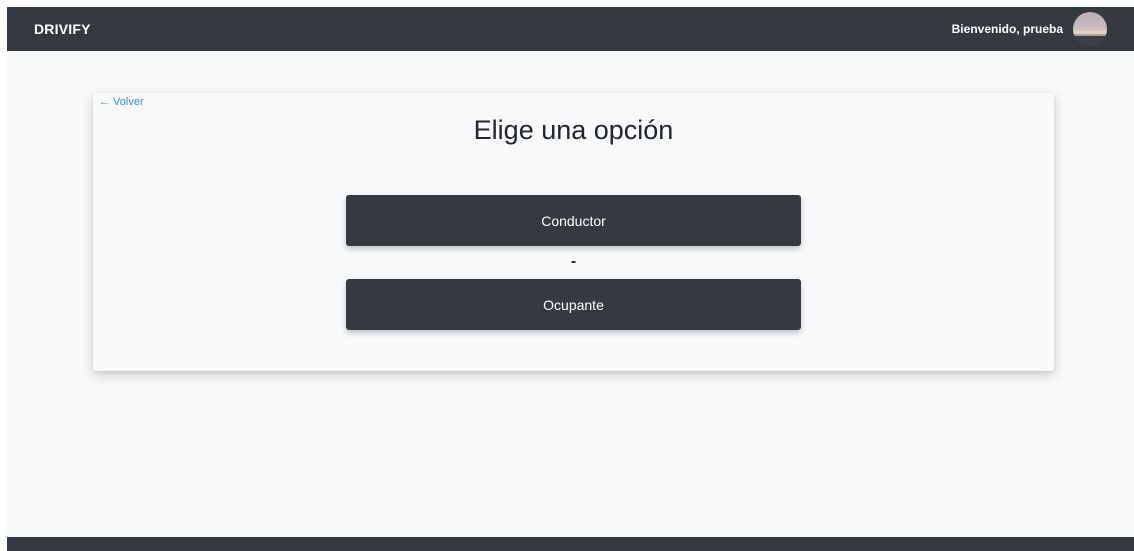 The height and width of the screenshot is (551, 1134). What do you see at coordinates (121, 102) in the screenshot?
I see `back-link: ← Volver` at bounding box center [121, 102].